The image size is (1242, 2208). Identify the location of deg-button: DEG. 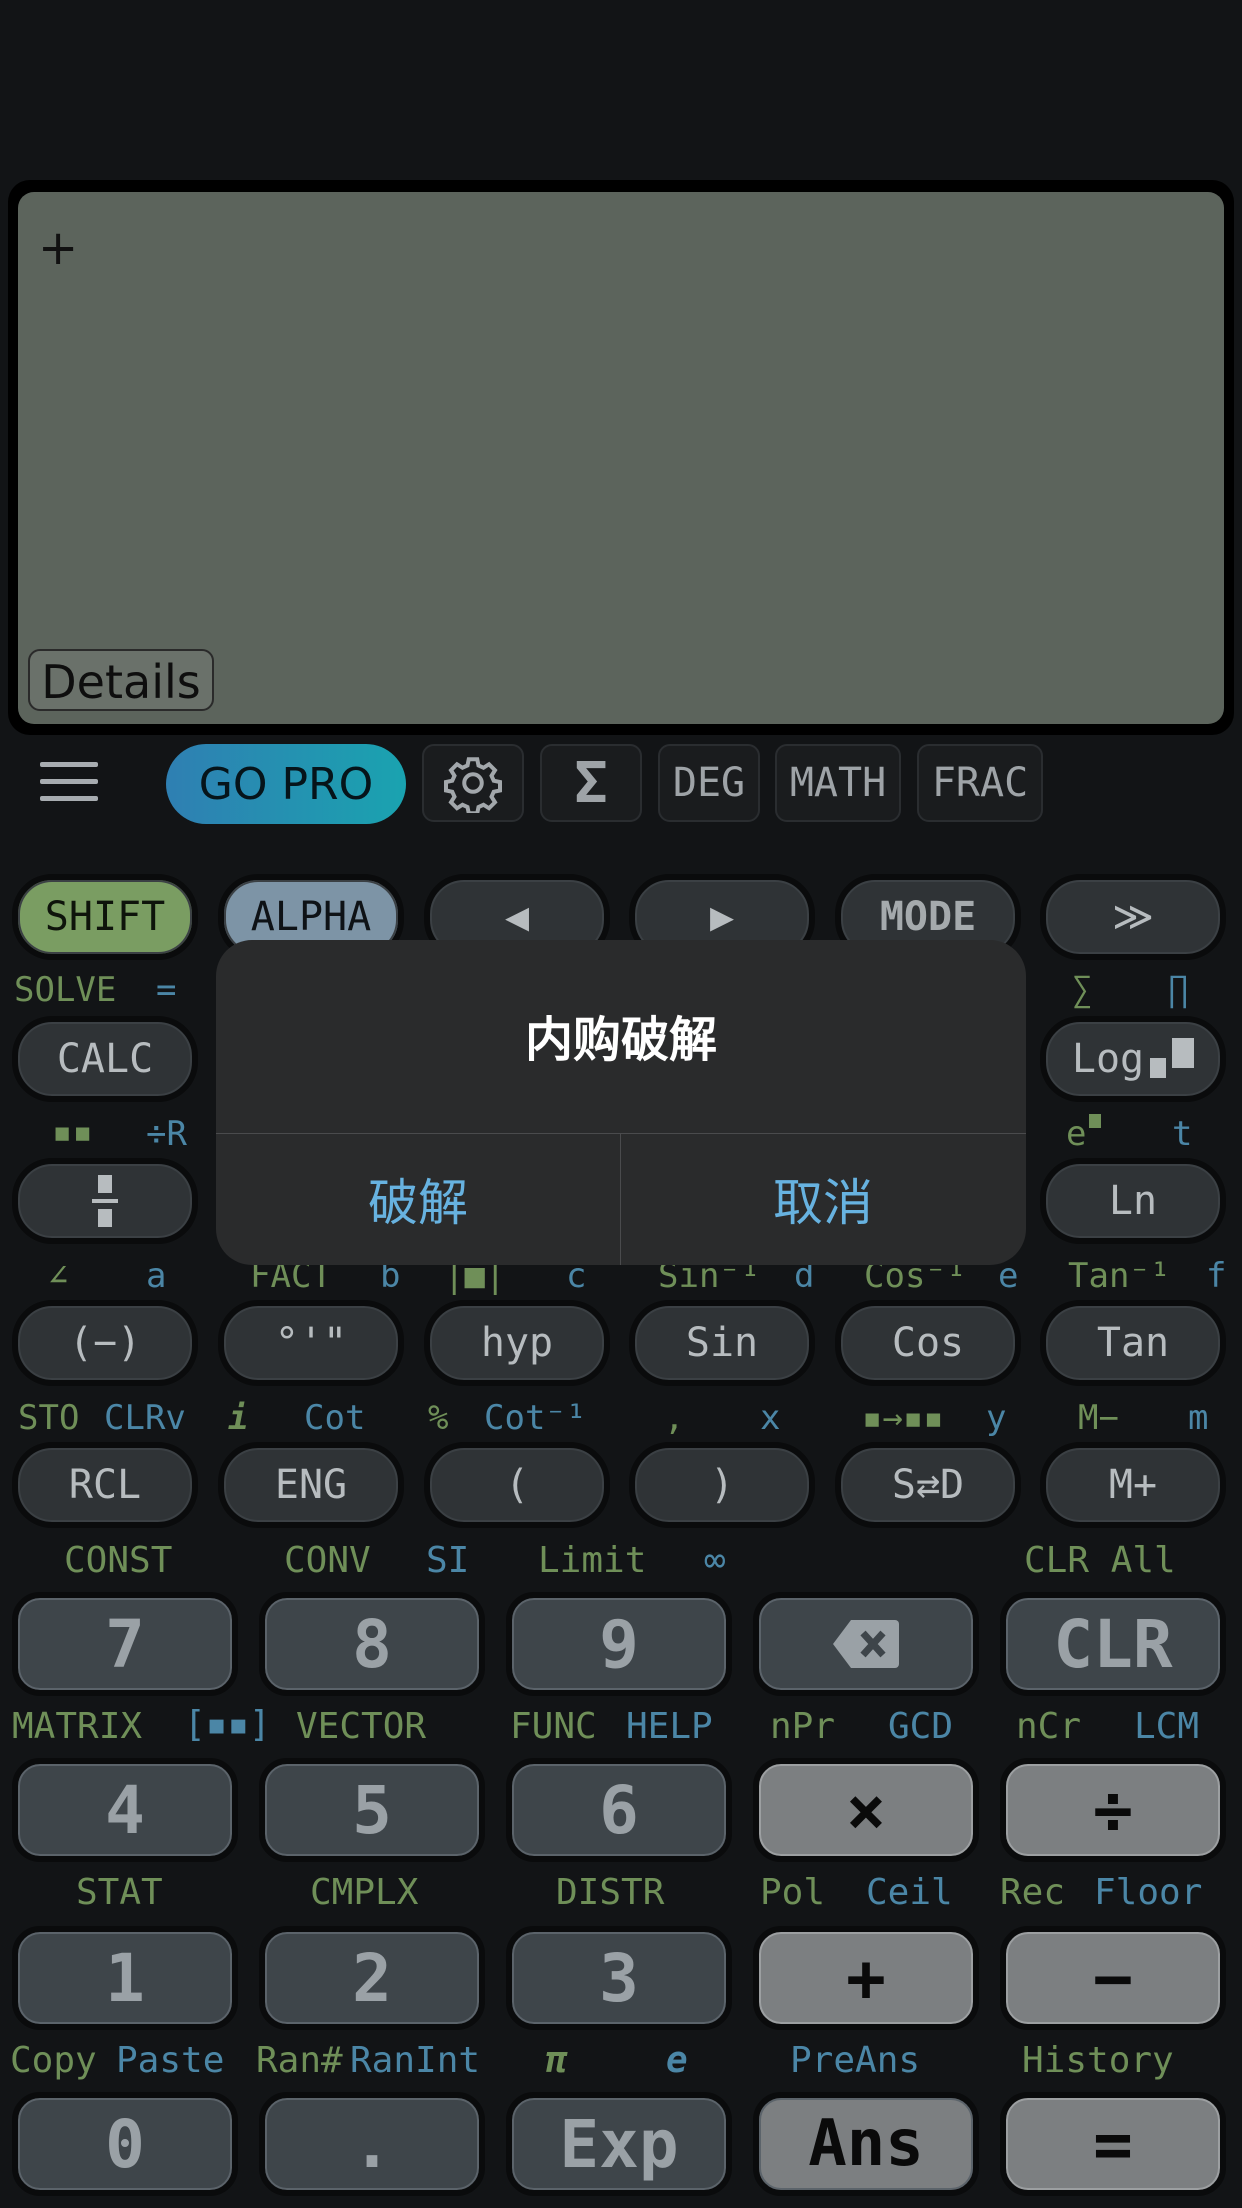
(709, 783).